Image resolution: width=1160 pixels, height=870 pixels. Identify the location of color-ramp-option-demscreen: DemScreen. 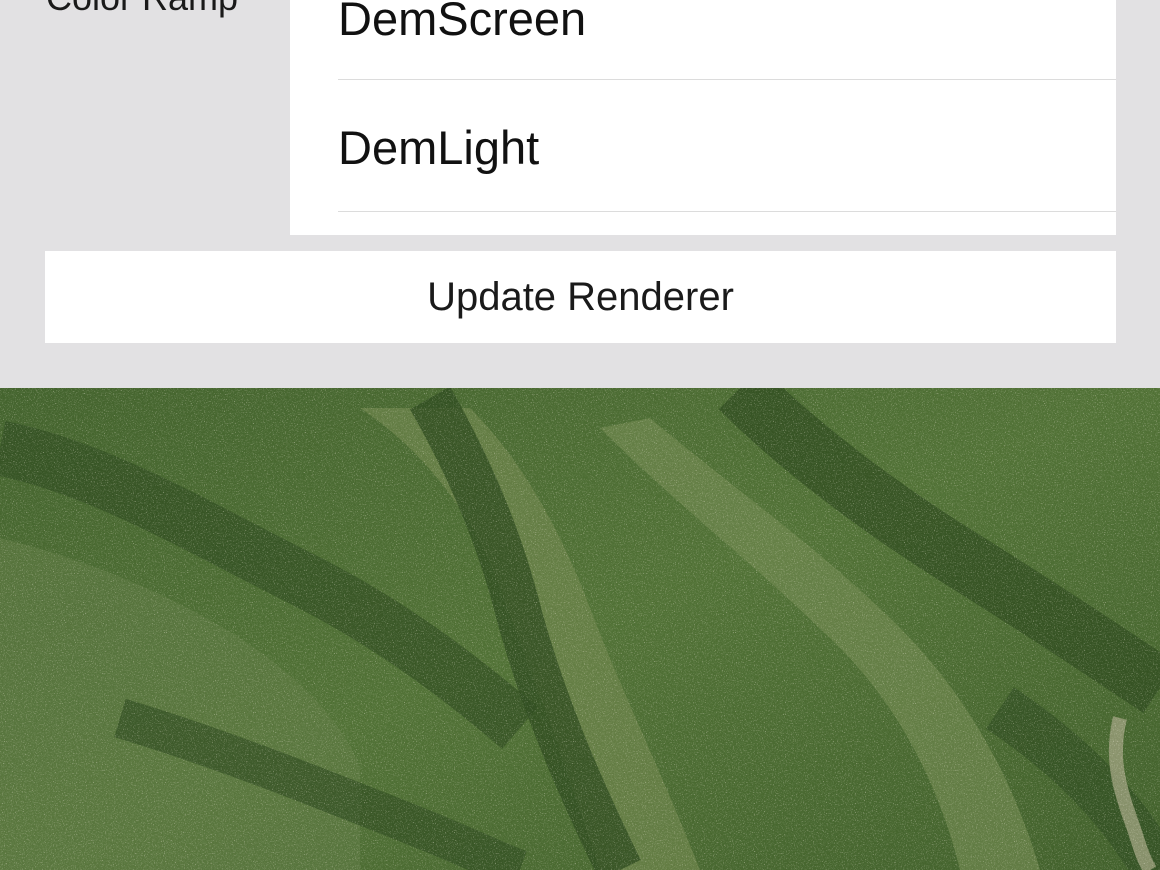
(727, 40).